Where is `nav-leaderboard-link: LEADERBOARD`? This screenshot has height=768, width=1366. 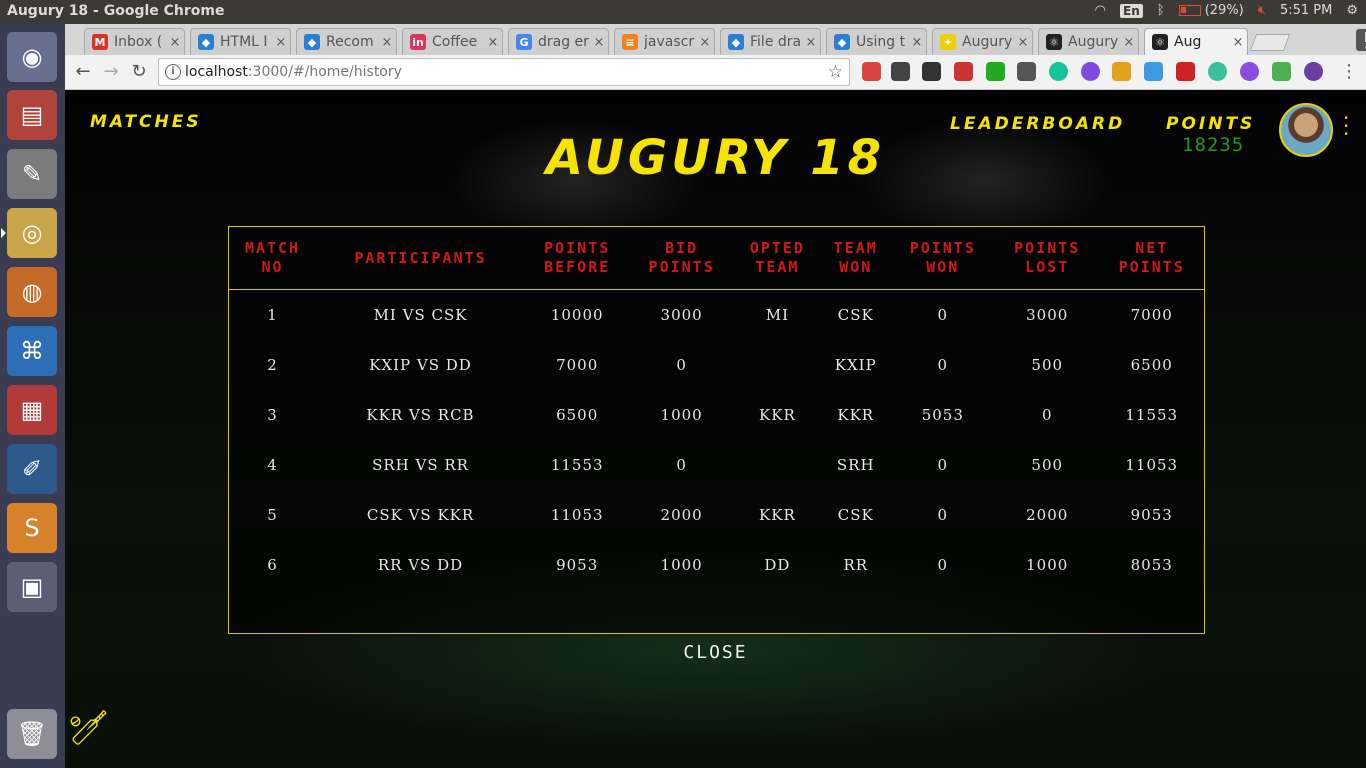 nav-leaderboard-link: LEADERBOARD is located at coordinates (1037, 124).